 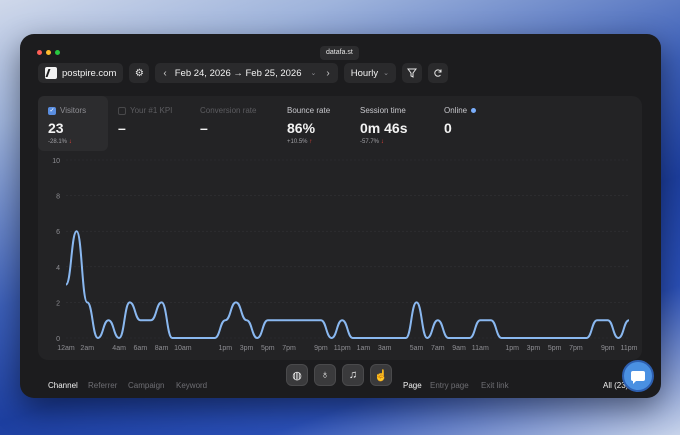 I want to click on lightbulb-button: ♁, so click(x=325, y=375).